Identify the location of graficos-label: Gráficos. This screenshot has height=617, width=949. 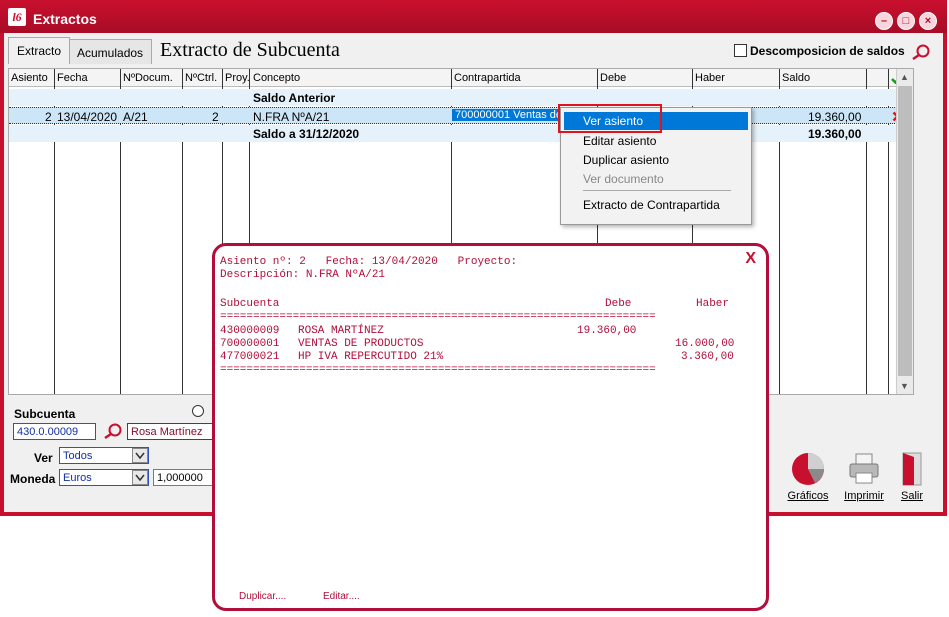
(808, 496).